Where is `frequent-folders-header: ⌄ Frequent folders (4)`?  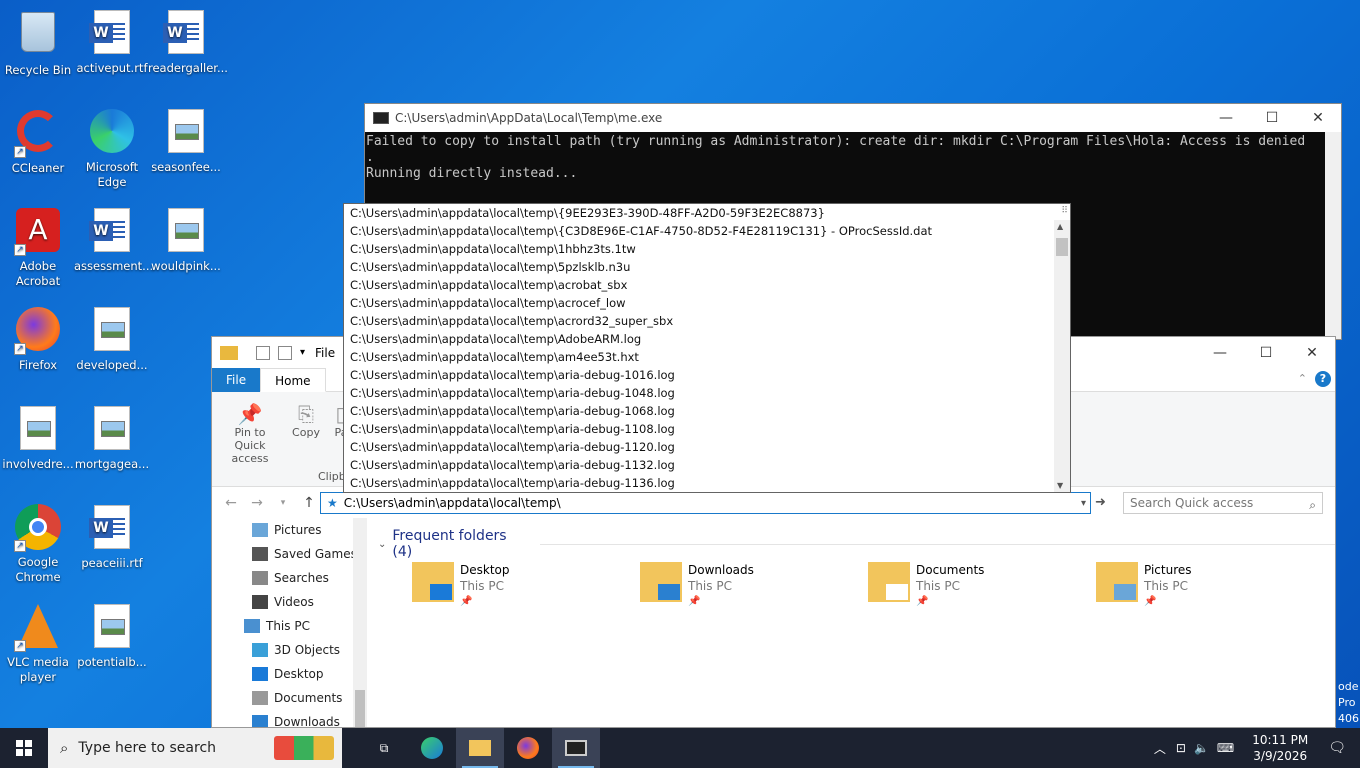 frequent-folders-header: ⌄ Frequent folders (4) is located at coordinates (856, 544).